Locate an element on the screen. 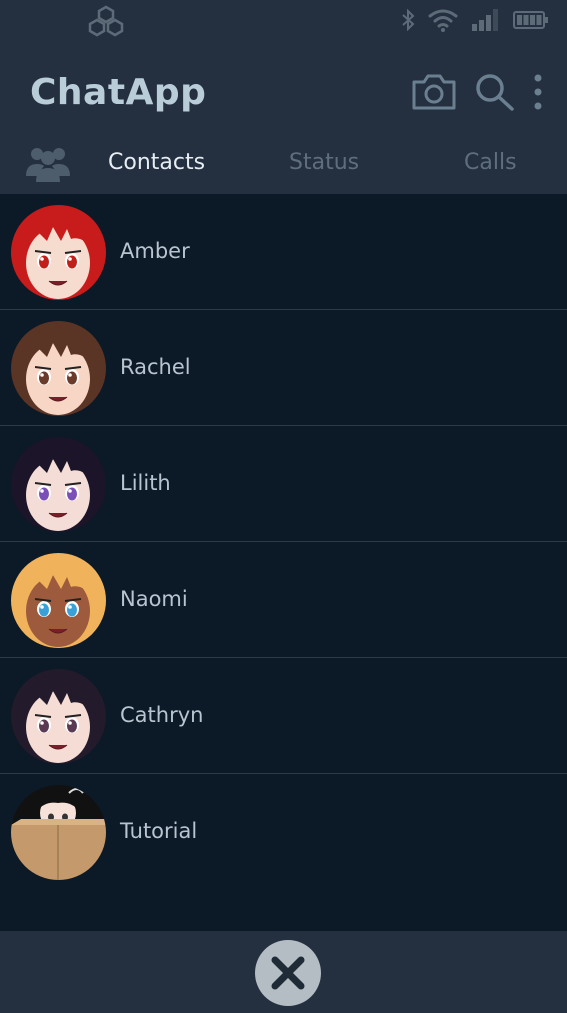  search-icon is located at coordinates (495, 94).